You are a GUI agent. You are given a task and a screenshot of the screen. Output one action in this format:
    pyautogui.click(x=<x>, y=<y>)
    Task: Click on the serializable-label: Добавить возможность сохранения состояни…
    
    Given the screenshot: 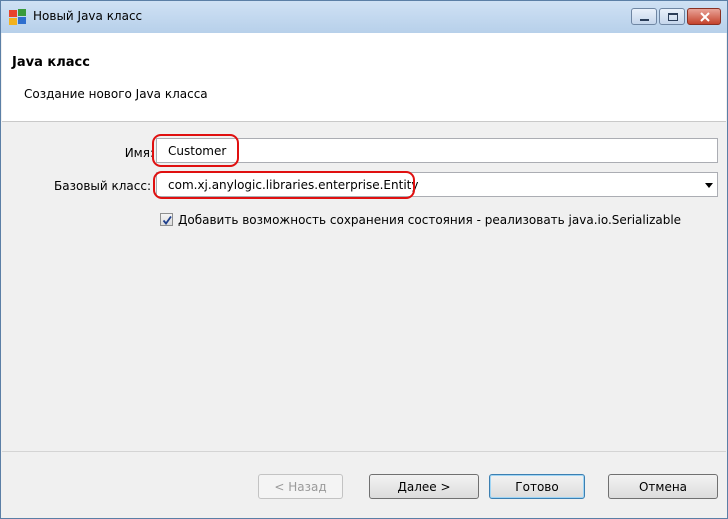 What is the action you would take?
    pyautogui.click(x=430, y=220)
    